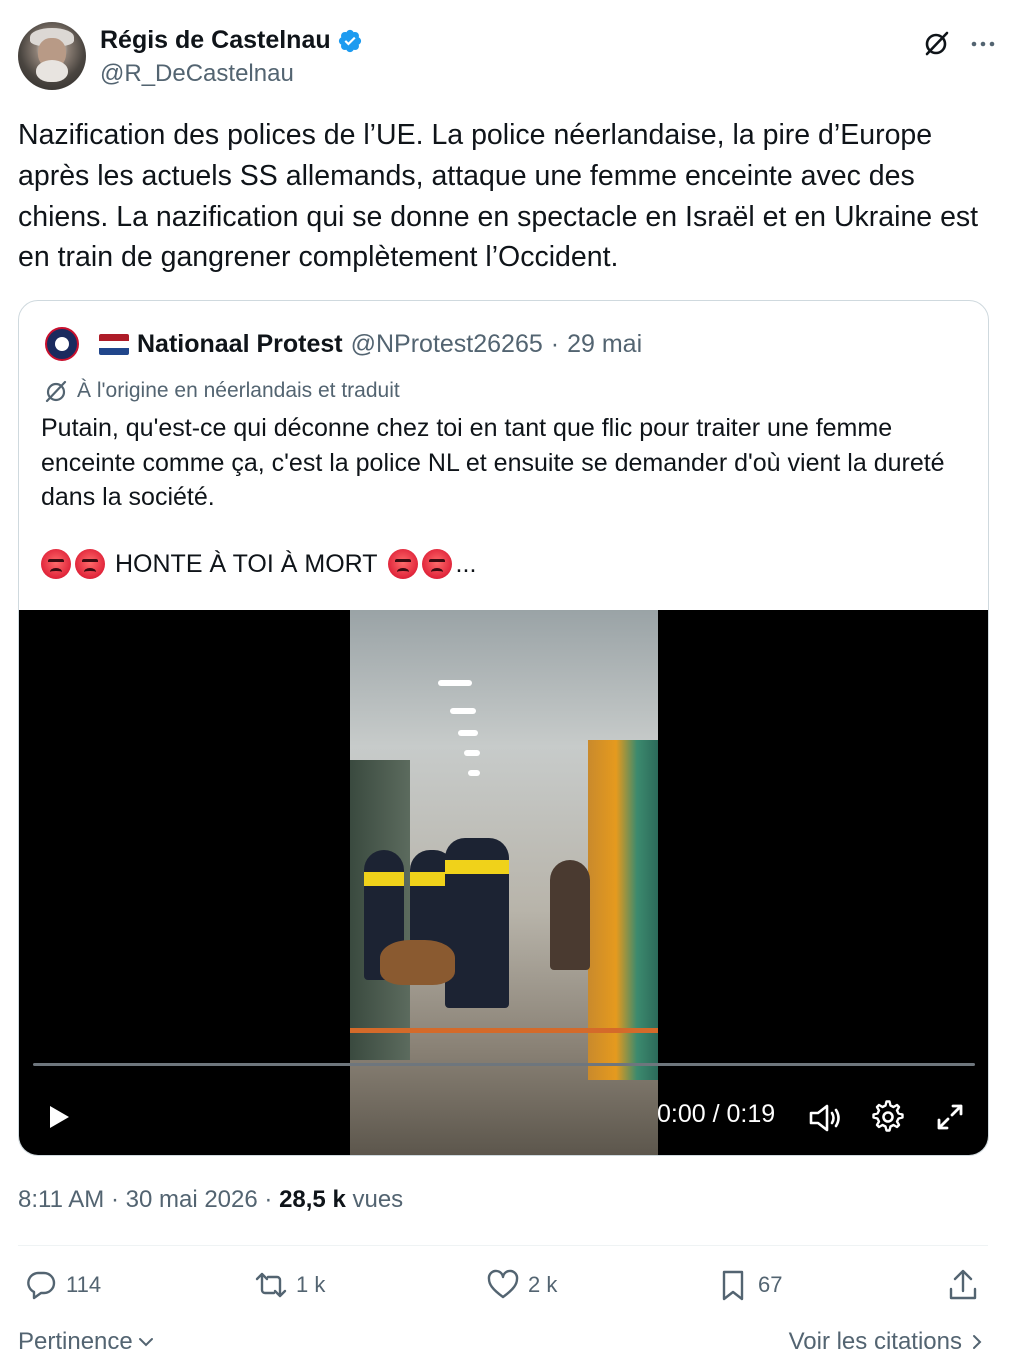 This screenshot has width=1016, height=1364. Describe the element at coordinates (311, 1284) in the screenshot. I see `repost-count: 1 k` at that location.